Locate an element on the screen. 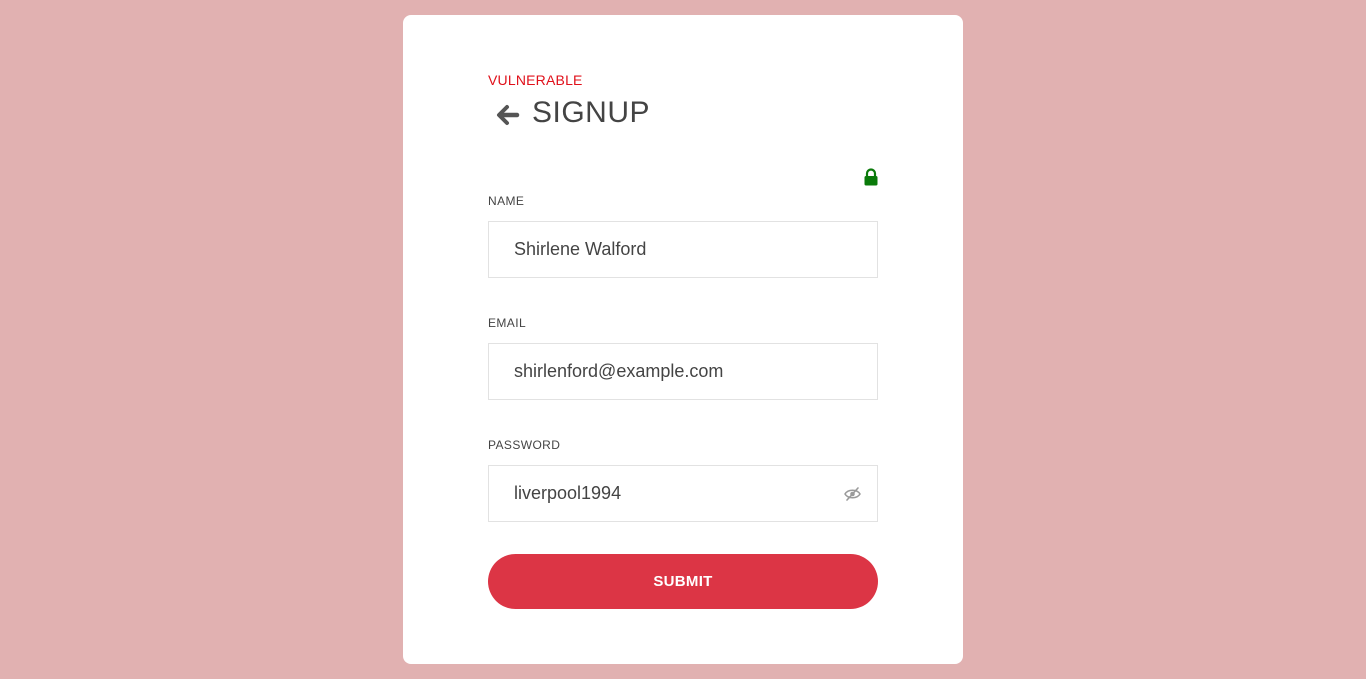 Image resolution: width=1366 pixels, height=679 pixels. eye-slash-icon is located at coordinates (852, 494).